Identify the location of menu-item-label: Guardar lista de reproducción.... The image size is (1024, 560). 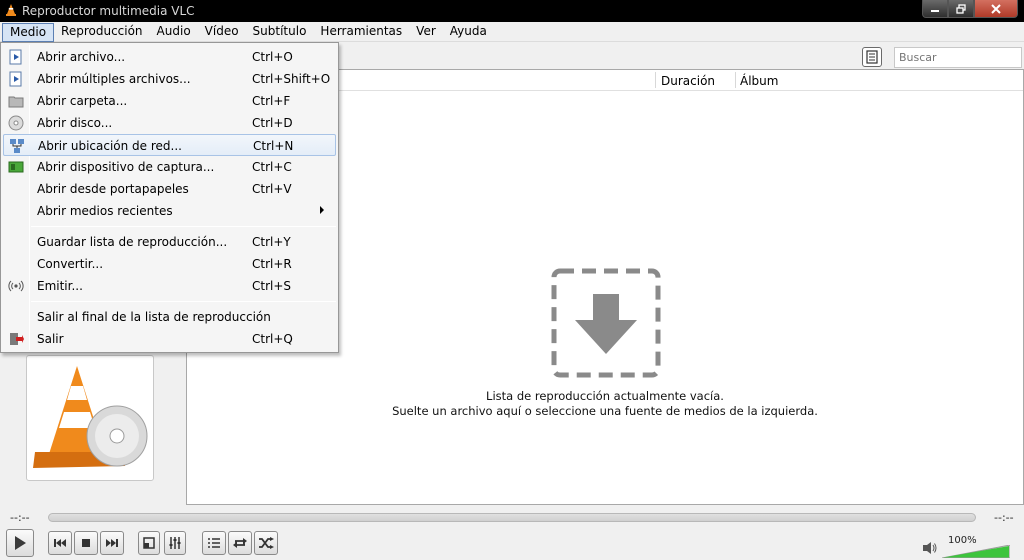
(132, 242).